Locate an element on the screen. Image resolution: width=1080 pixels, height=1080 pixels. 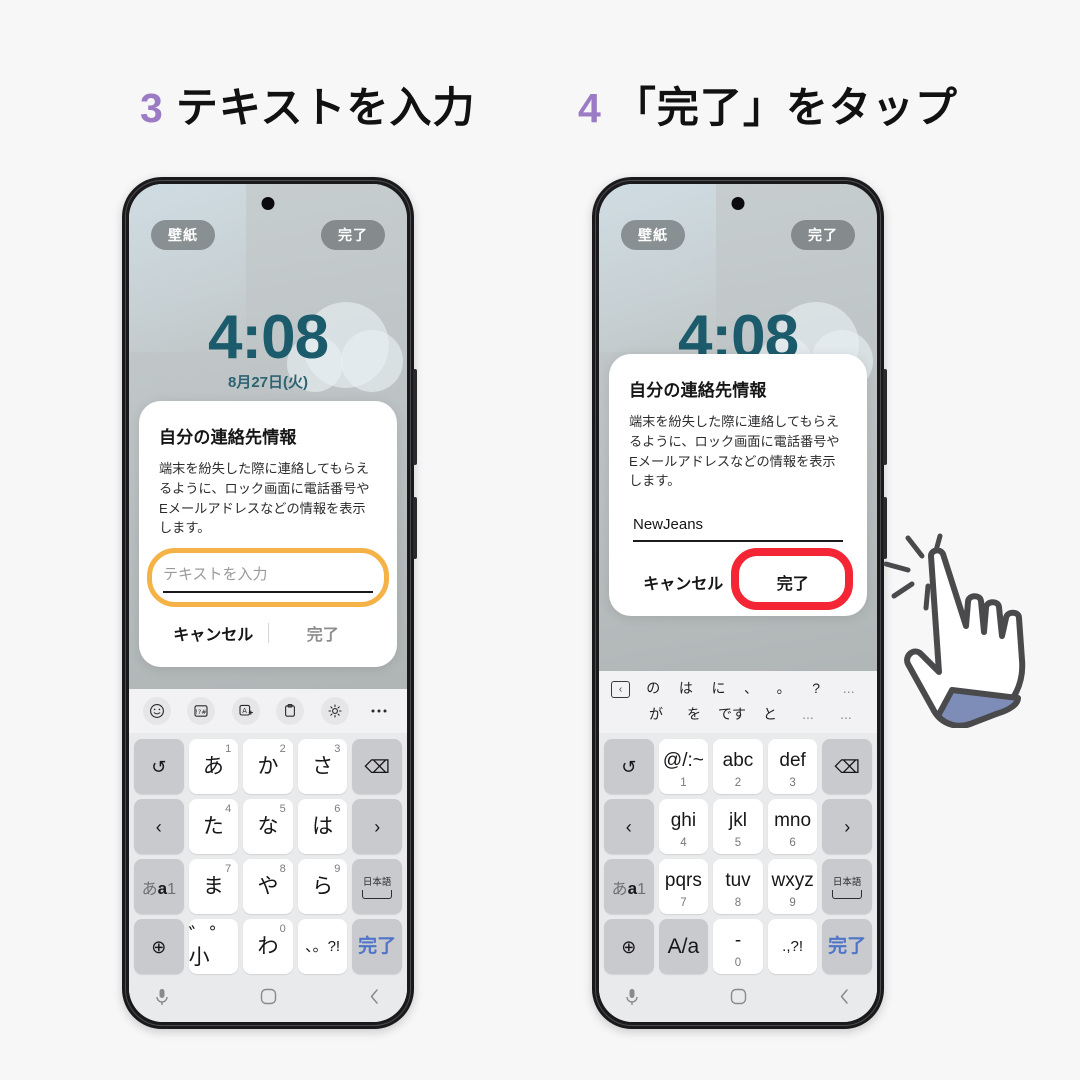
key-tuv: tuv 8 is located at coordinates (738, 886).